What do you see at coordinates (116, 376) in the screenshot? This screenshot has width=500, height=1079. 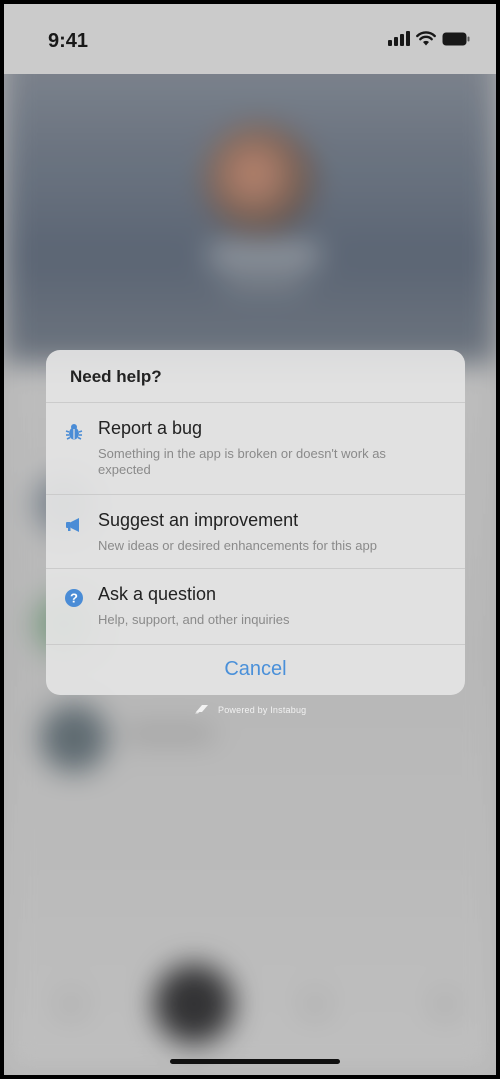 I see `sheet-title: Need help?` at bounding box center [116, 376].